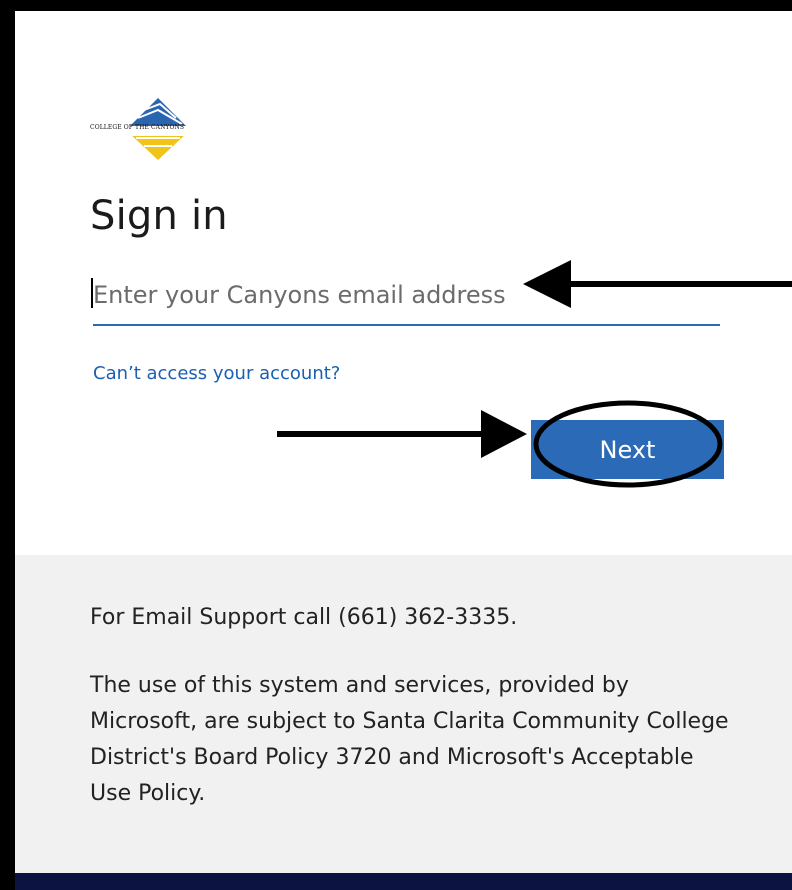  What do you see at coordinates (92, 293) in the screenshot?
I see `text-caret` at bounding box center [92, 293].